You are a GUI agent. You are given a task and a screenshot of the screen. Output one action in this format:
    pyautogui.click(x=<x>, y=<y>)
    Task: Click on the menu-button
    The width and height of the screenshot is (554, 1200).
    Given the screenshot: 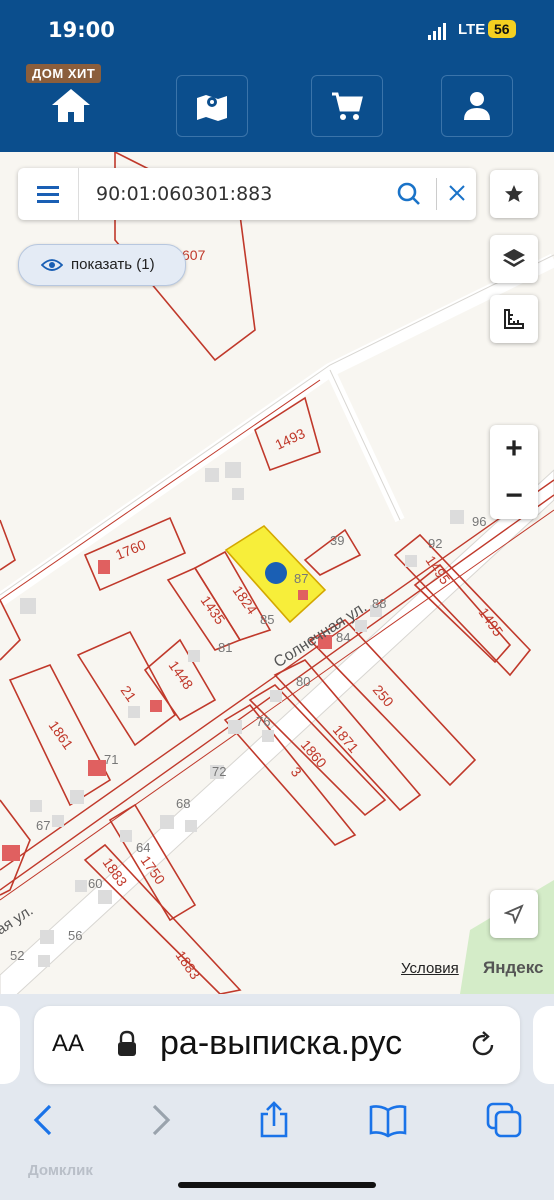 What is the action you would take?
    pyautogui.click(x=48, y=194)
    